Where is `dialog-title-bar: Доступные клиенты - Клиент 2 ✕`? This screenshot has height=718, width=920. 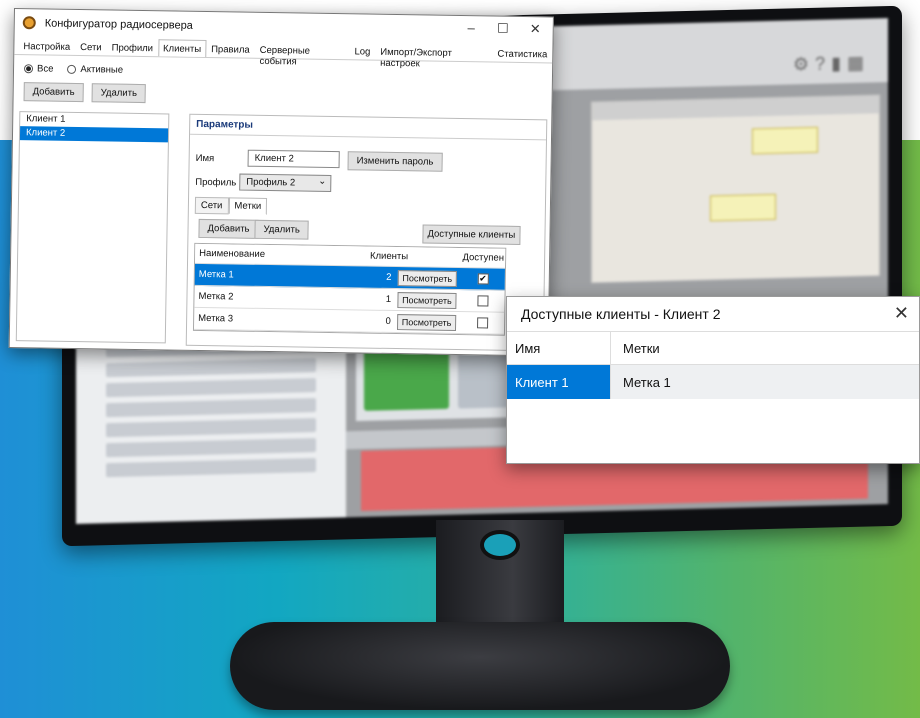
dialog-title-bar: Доступные клиенты - Клиент 2 ✕ is located at coordinates (713, 314).